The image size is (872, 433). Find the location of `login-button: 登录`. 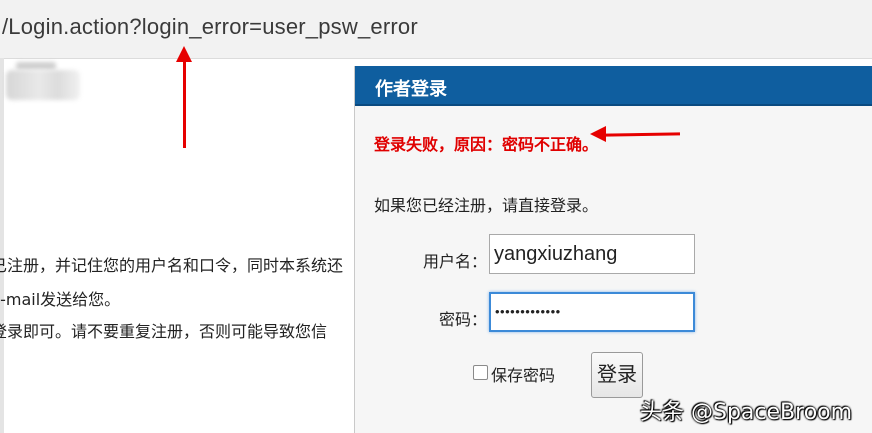

login-button: 登录 is located at coordinates (617, 375).